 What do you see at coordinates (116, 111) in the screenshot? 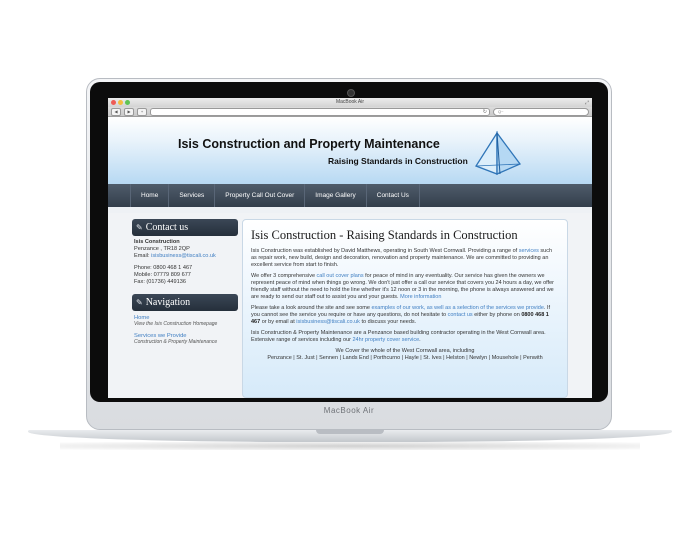
I see `back-button: ◀` at bounding box center [116, 111].